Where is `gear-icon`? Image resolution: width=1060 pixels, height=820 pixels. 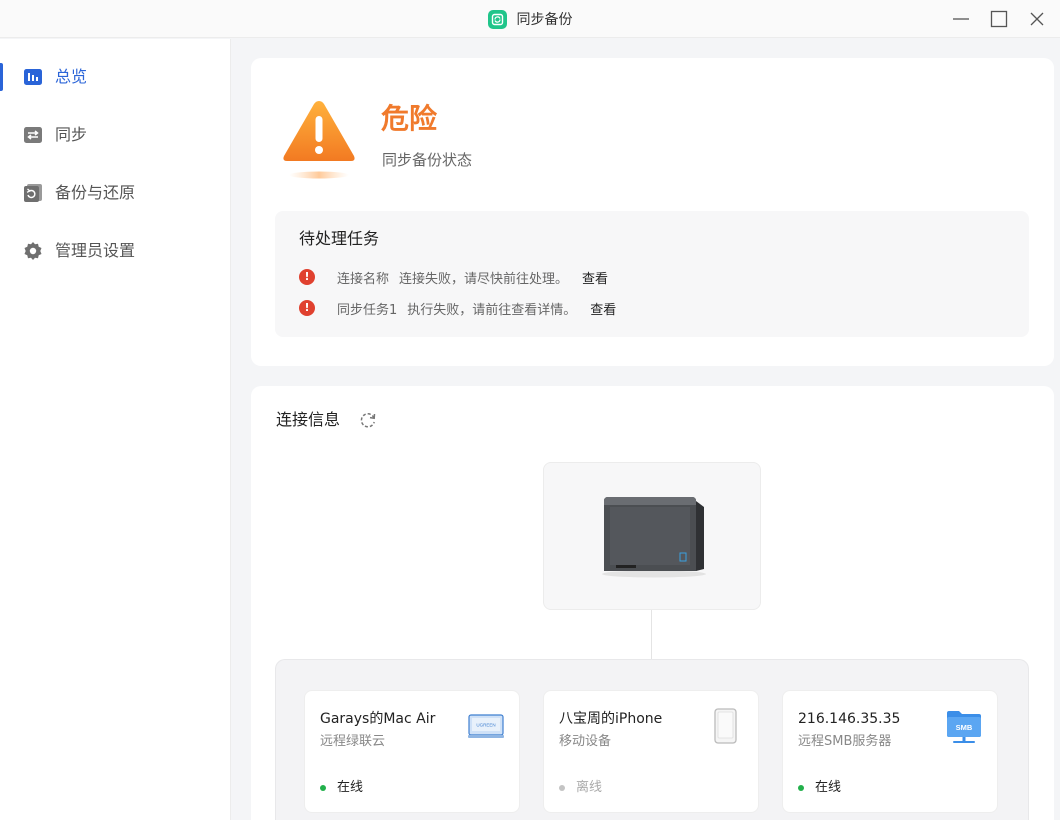
gear-icon is located at coordinates (33, 251).